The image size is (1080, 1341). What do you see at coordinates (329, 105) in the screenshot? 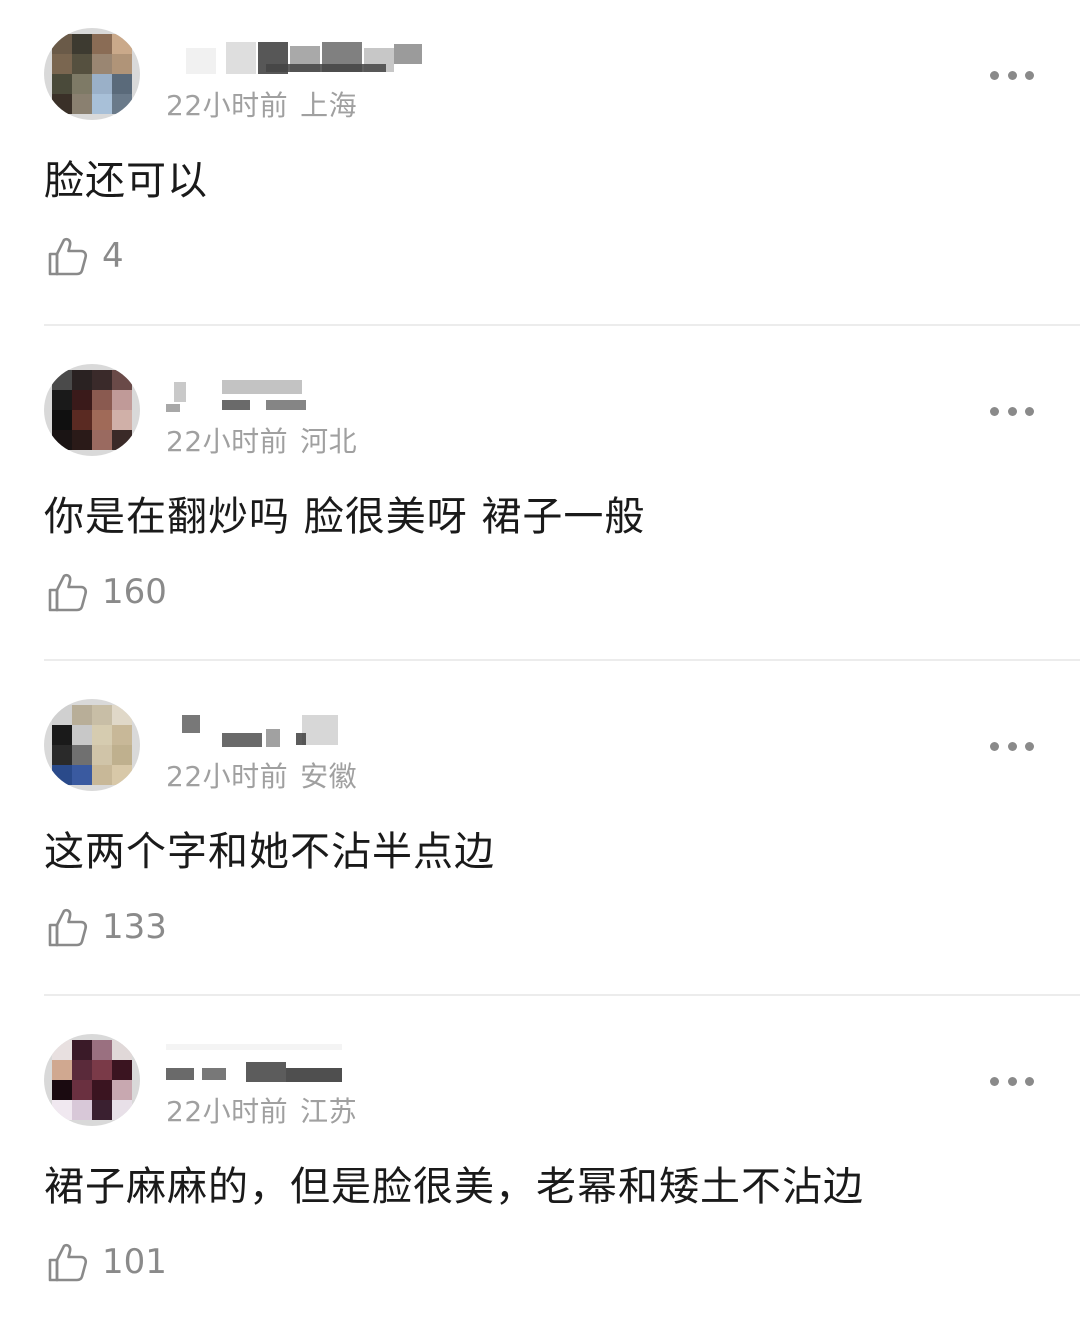
I see `comment-location: 上海` at bounding box center [329, 105].